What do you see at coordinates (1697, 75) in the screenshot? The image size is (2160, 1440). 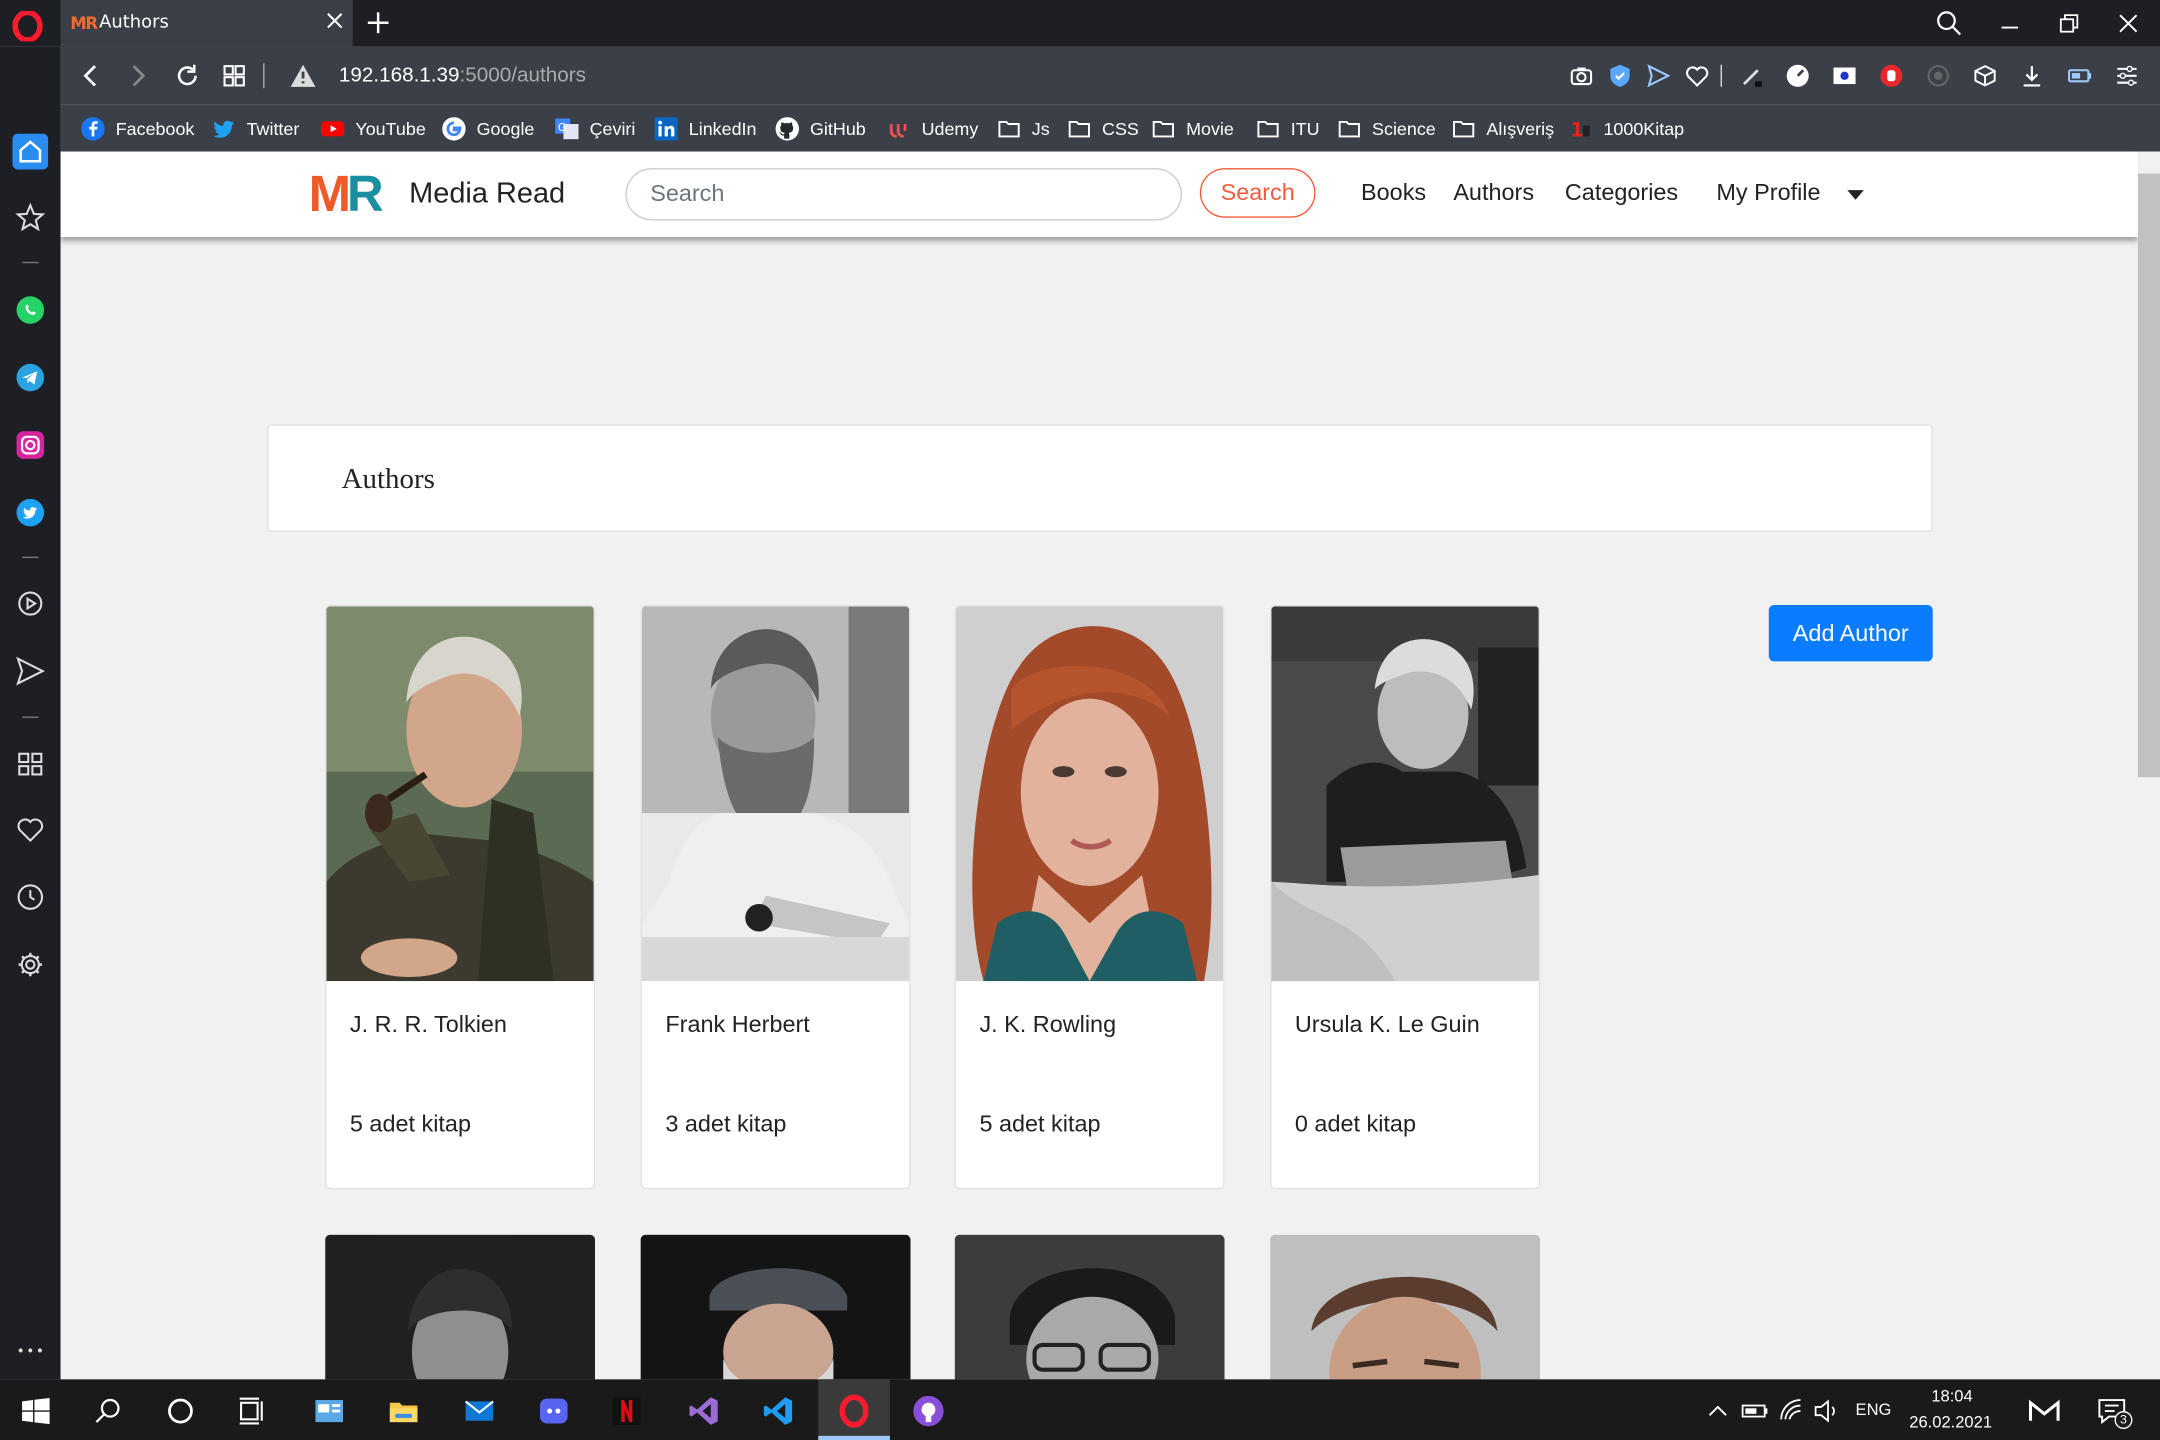 I see `heart-icon` at bounding box center [1697, 75].